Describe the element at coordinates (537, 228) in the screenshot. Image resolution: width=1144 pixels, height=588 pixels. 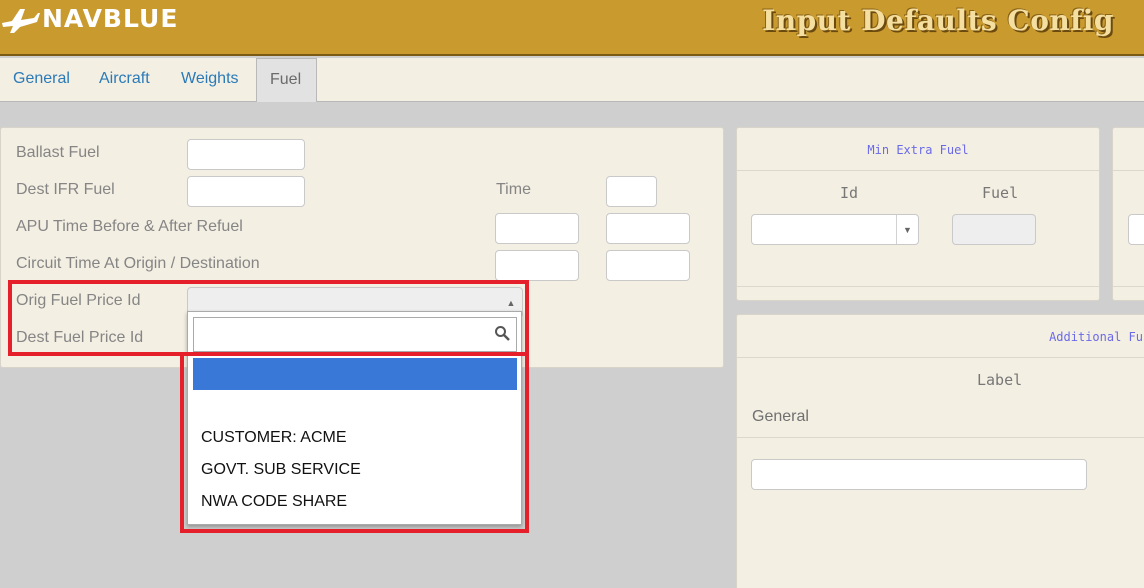
I see `apu-time-before-input` at that location.